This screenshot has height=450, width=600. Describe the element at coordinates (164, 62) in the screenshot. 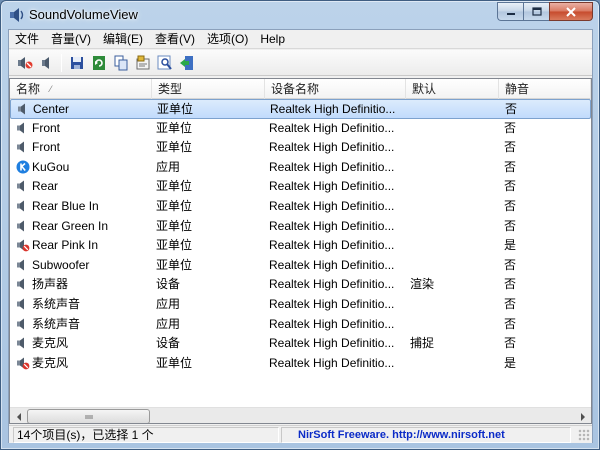

I see `find-button` at that location.